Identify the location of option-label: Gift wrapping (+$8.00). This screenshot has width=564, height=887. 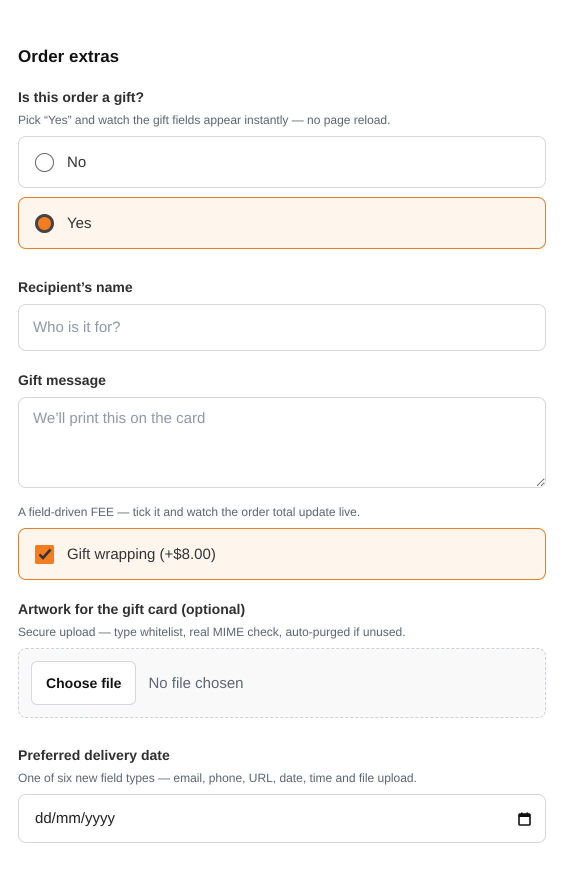
(141, 554).